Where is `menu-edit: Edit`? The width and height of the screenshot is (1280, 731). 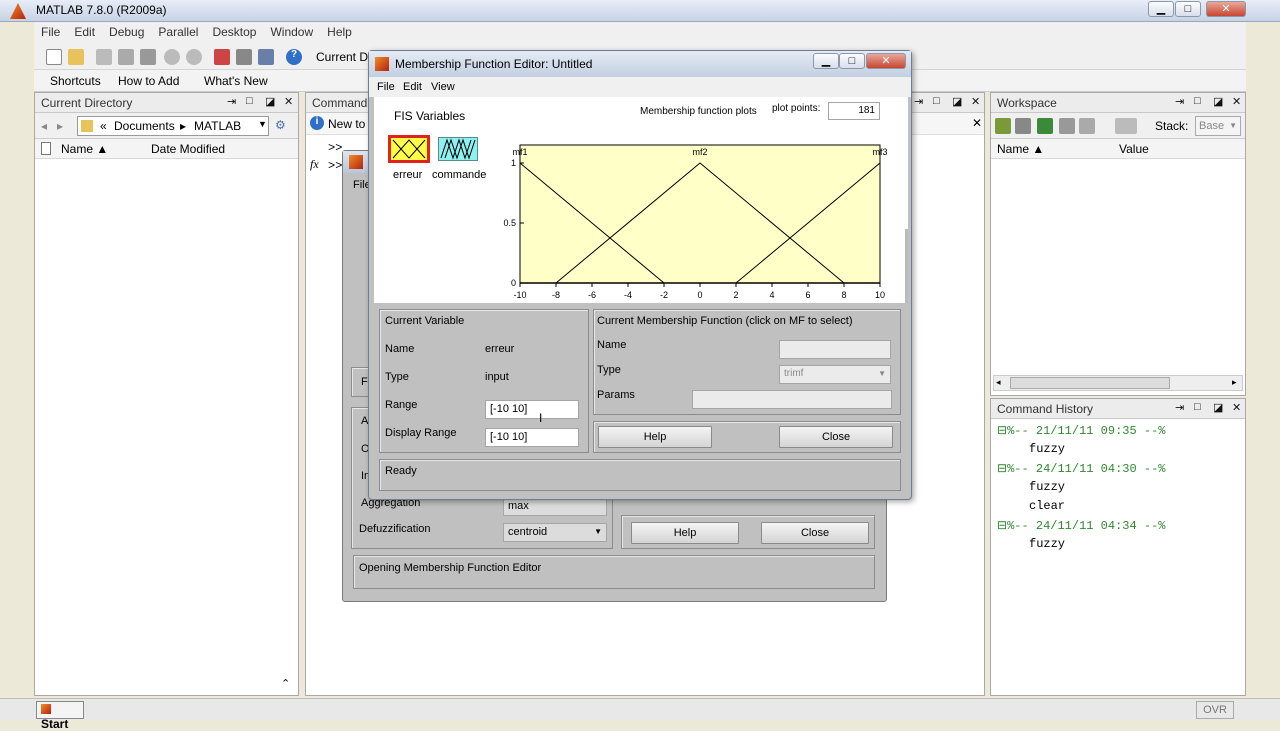 menu-edit: Edit is located at coordinates (84, 32).